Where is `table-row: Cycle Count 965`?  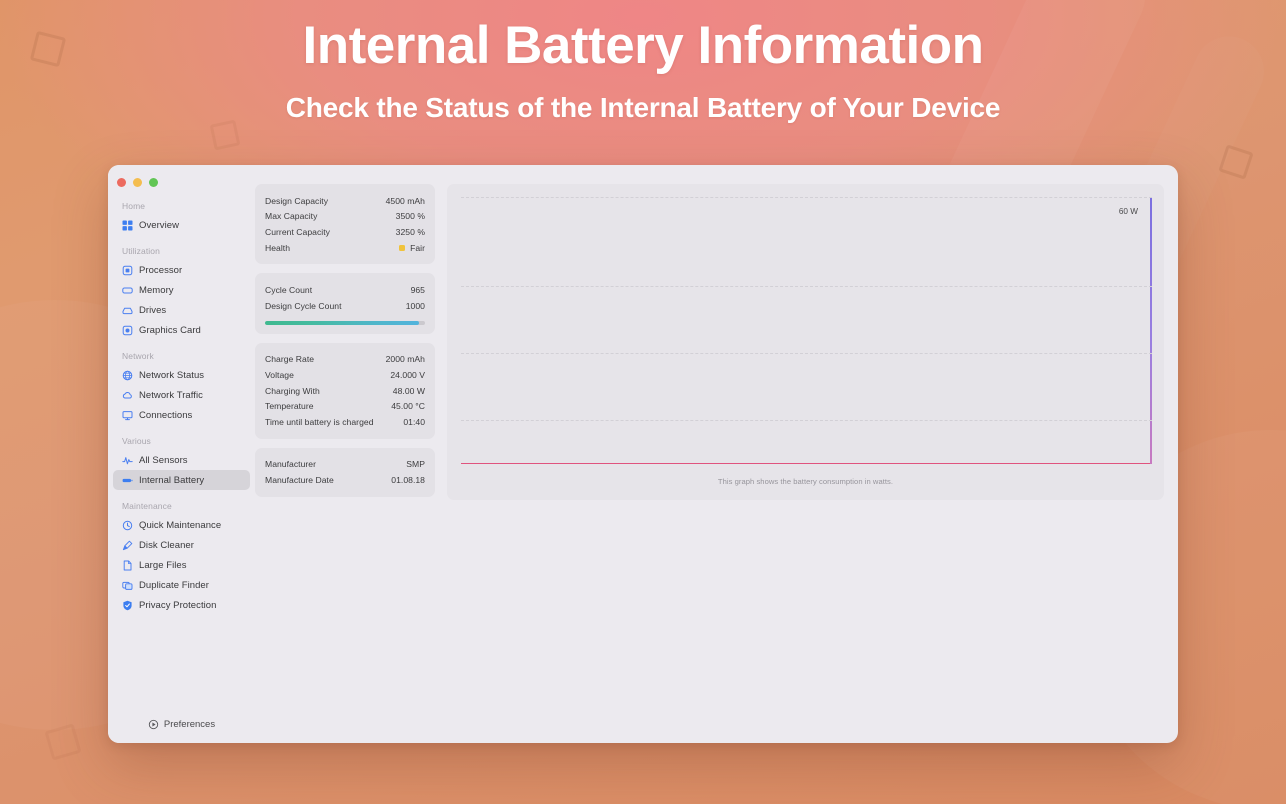
table-row: Cycle Count 965 is located at coordinates (345, 290).